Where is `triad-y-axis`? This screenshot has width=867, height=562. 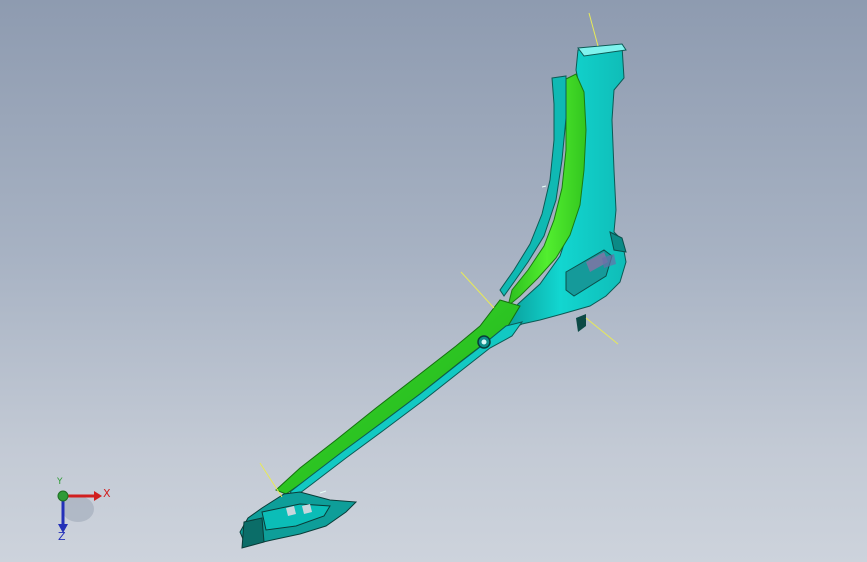
triad-y-axis is located at coordinates (63, 496).